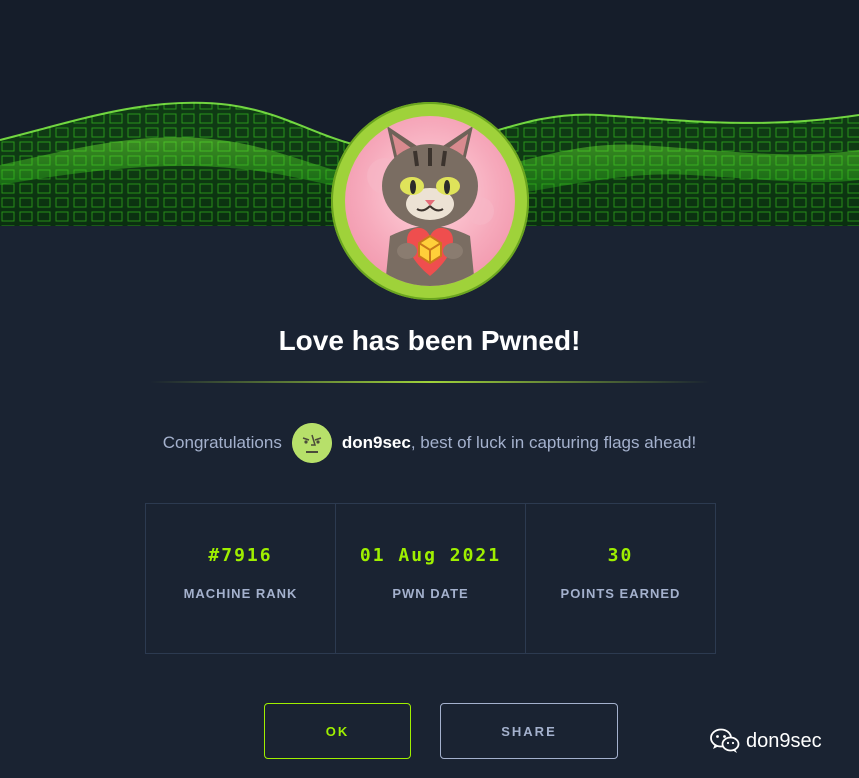  What do you see at coordinates (337, 731) in the screenshot?
I see `ok-button: OK` at bounding box center [337, 731].